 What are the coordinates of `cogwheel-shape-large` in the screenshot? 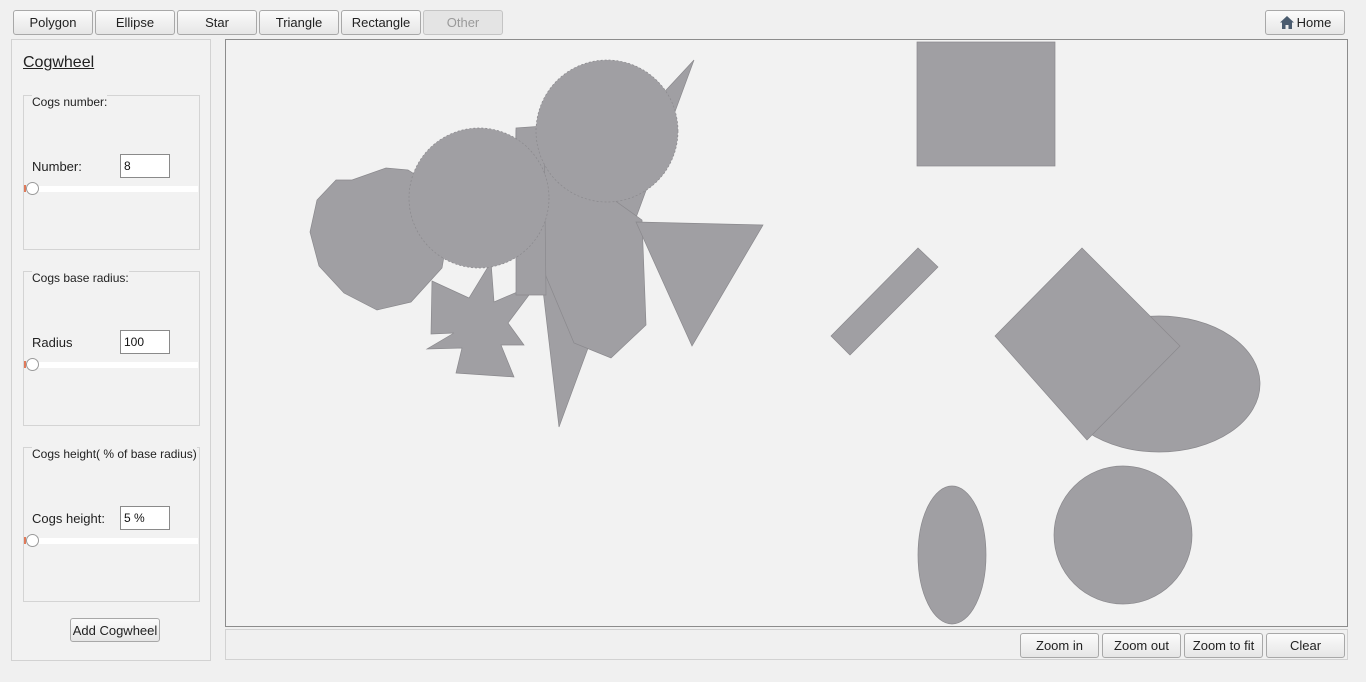 It's located at (607, 131).